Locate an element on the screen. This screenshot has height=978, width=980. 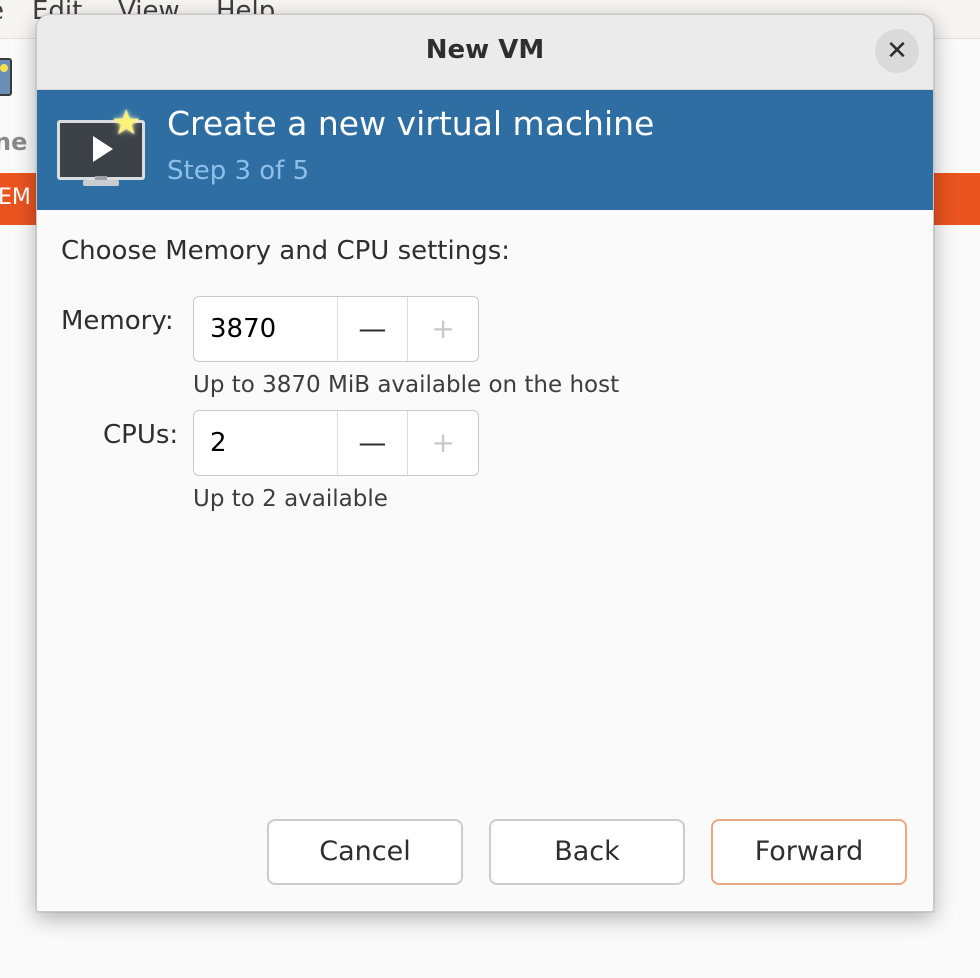
close-button: ✕ is located at coordinates (897, 51).